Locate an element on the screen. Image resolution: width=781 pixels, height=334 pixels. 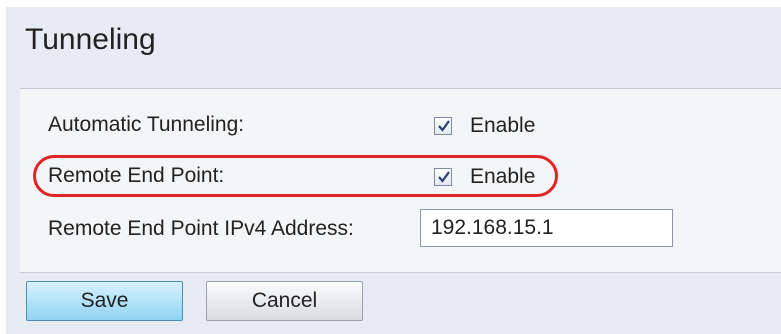
remote-end-point-label: Remote End Point: is located at coordinates (136, 175).